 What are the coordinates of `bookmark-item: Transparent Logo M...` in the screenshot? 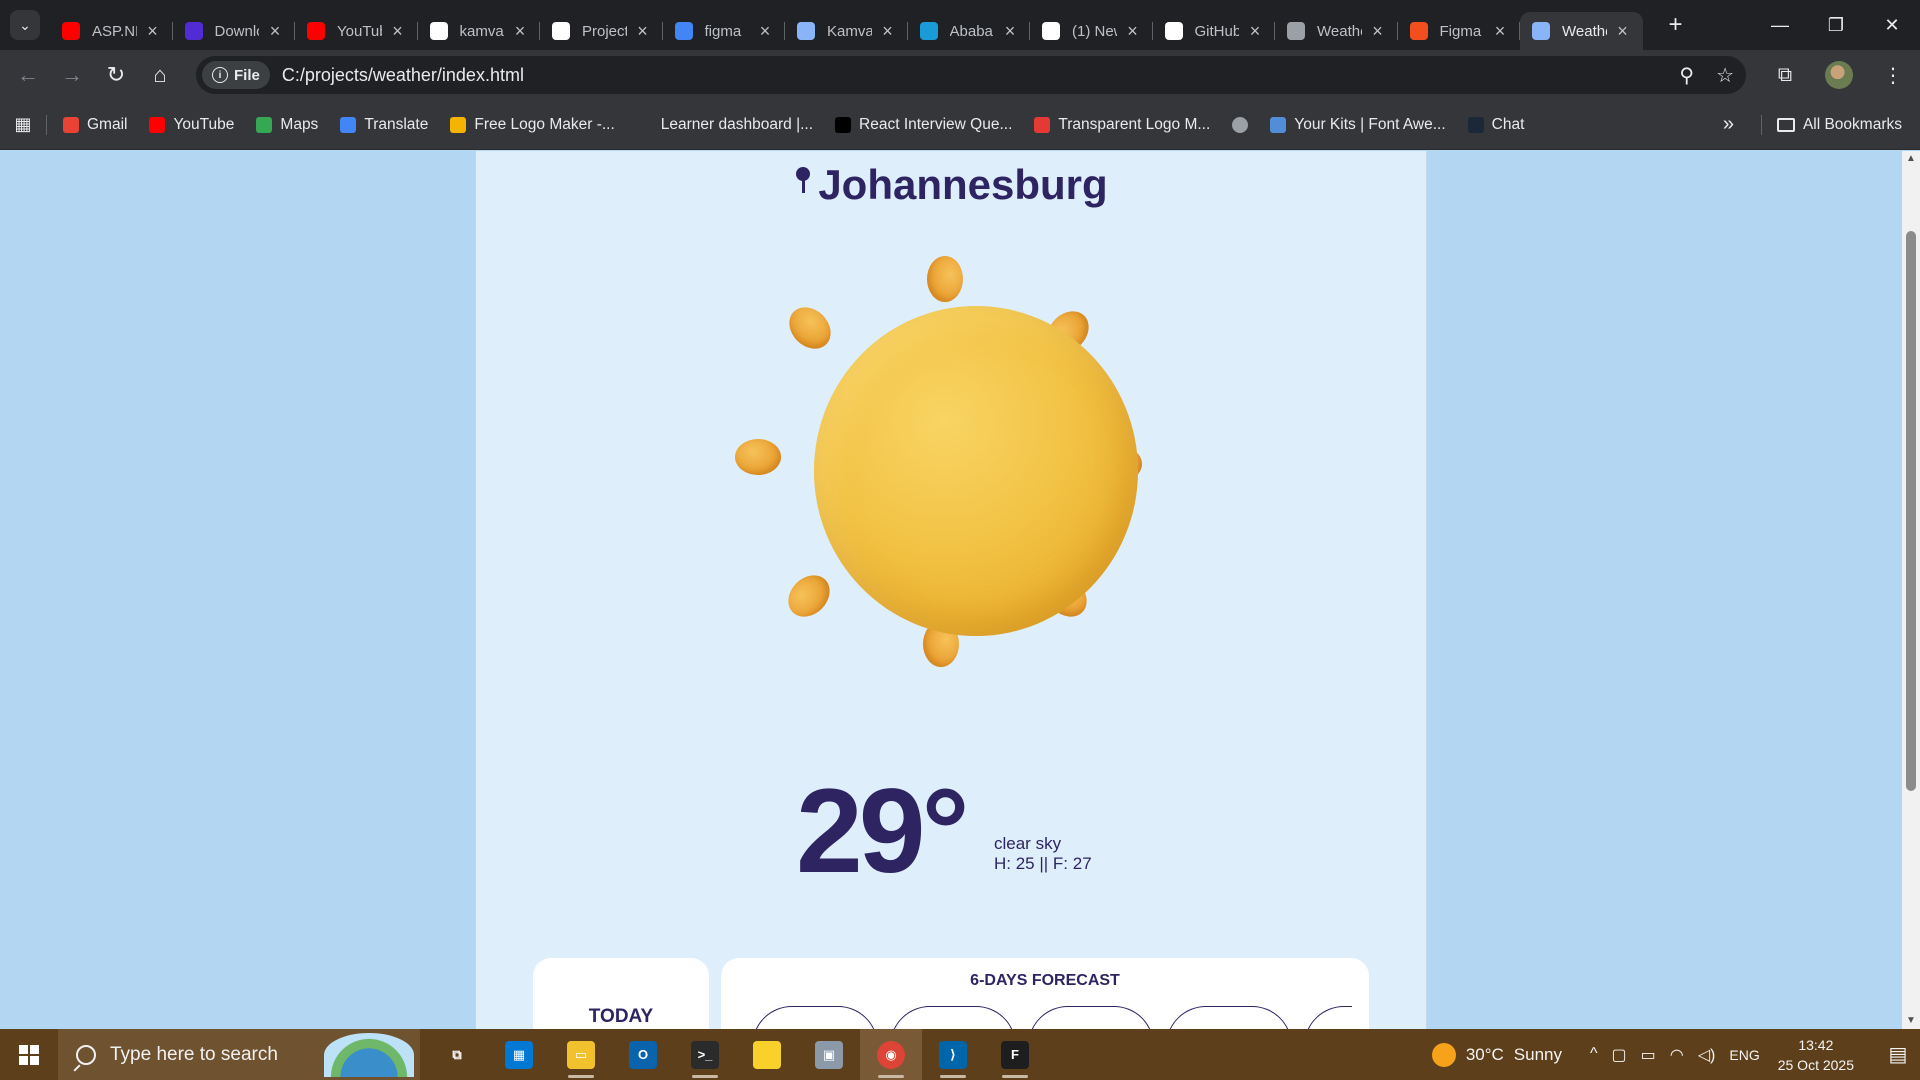 It's located at (1122, 125).